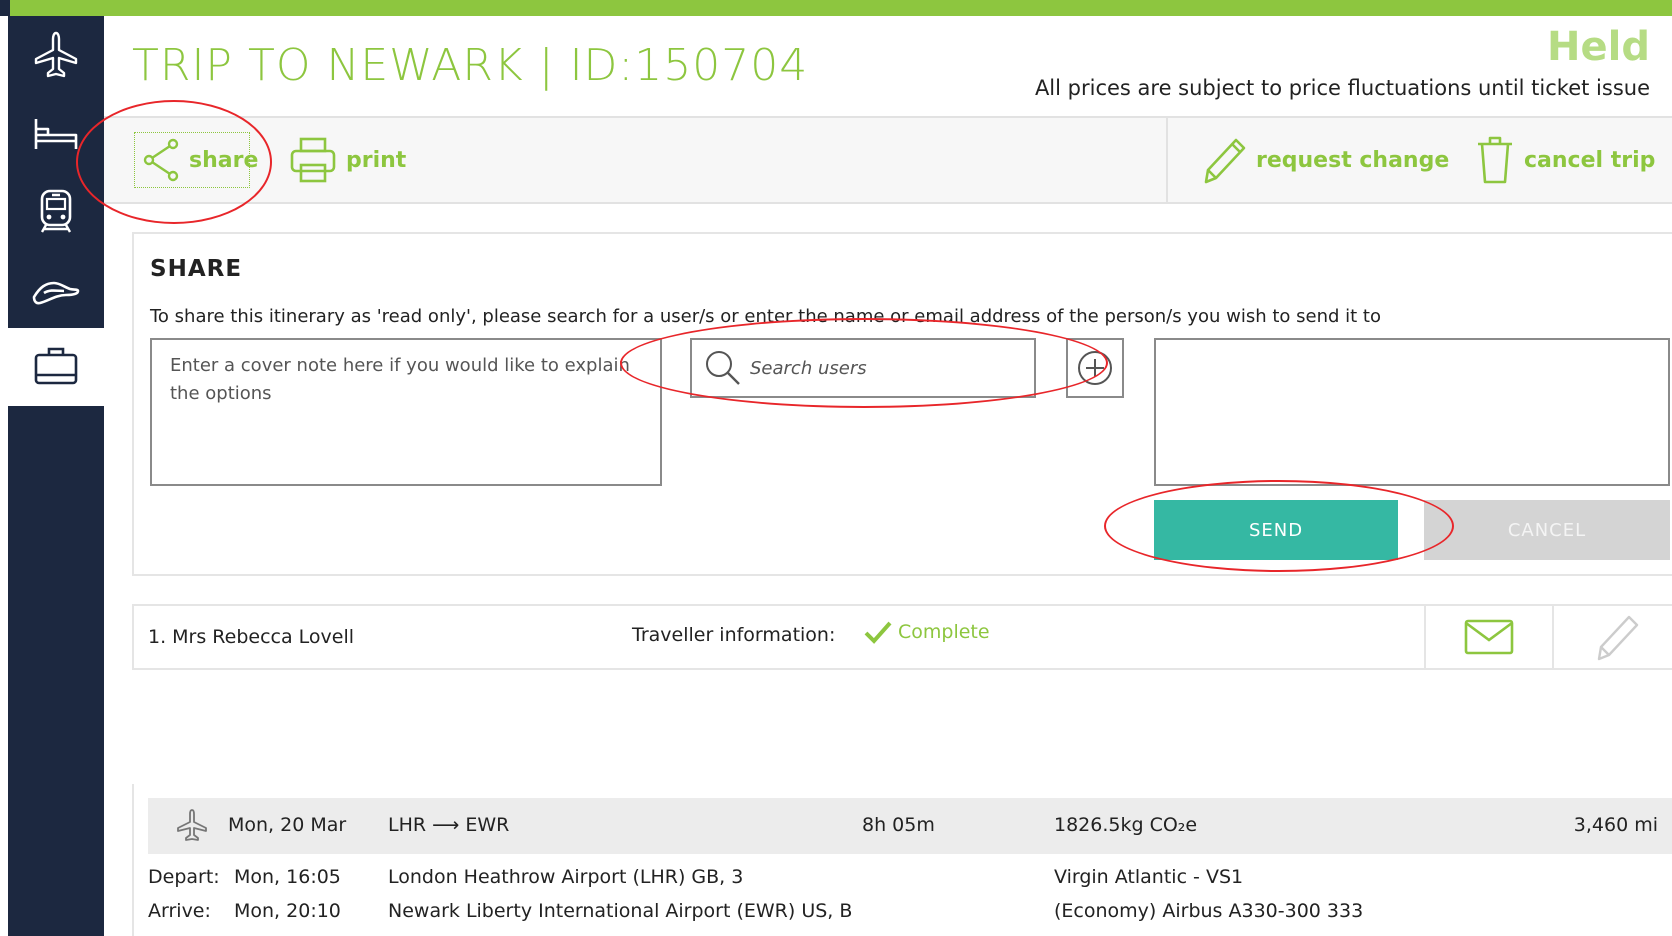  What do you see at coordinates (566, 877) in the screenshot?
I see `depart-airport: London Heathrow Airport (LHR) GB, 3` at bounding box center [566, 877].